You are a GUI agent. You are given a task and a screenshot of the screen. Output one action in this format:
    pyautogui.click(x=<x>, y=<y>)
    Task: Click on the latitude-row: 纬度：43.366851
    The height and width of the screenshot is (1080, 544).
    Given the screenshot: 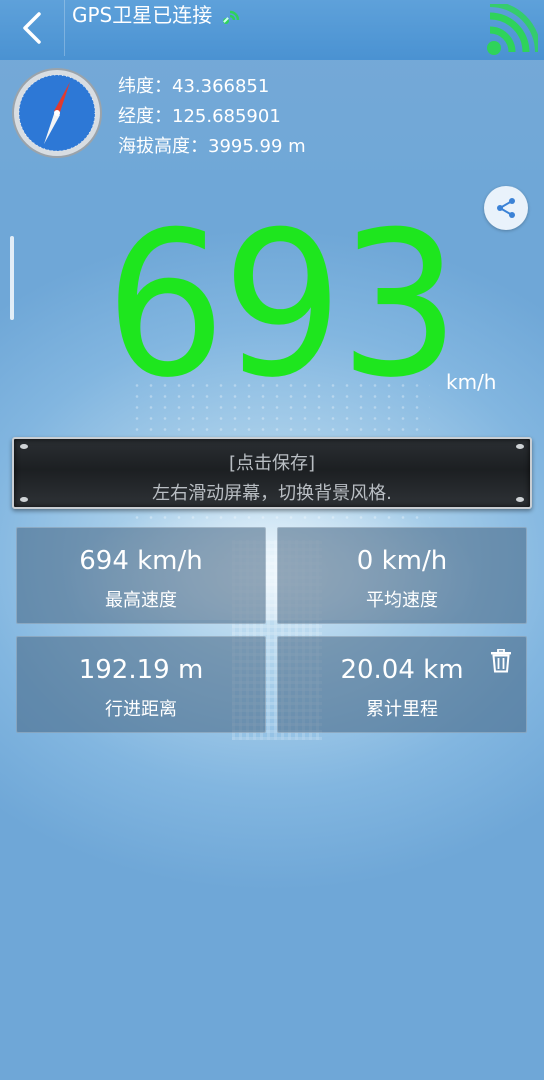 What is the action you would take?
    pyautogui.click(x=193, y=85)
    